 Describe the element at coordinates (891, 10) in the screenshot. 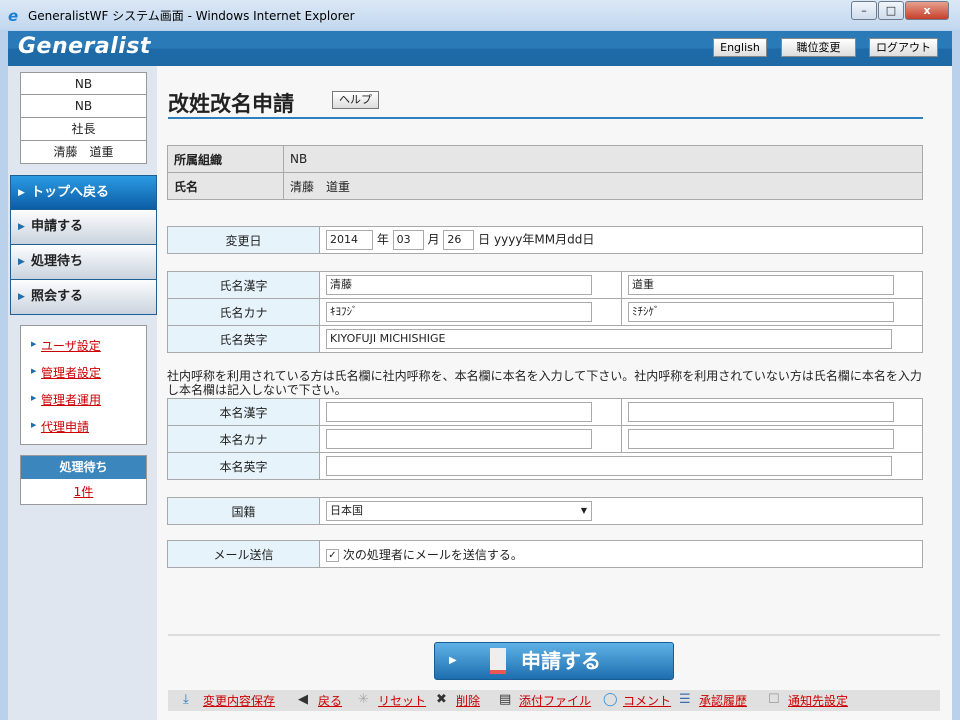

I see `maximize-button: □` at that location.